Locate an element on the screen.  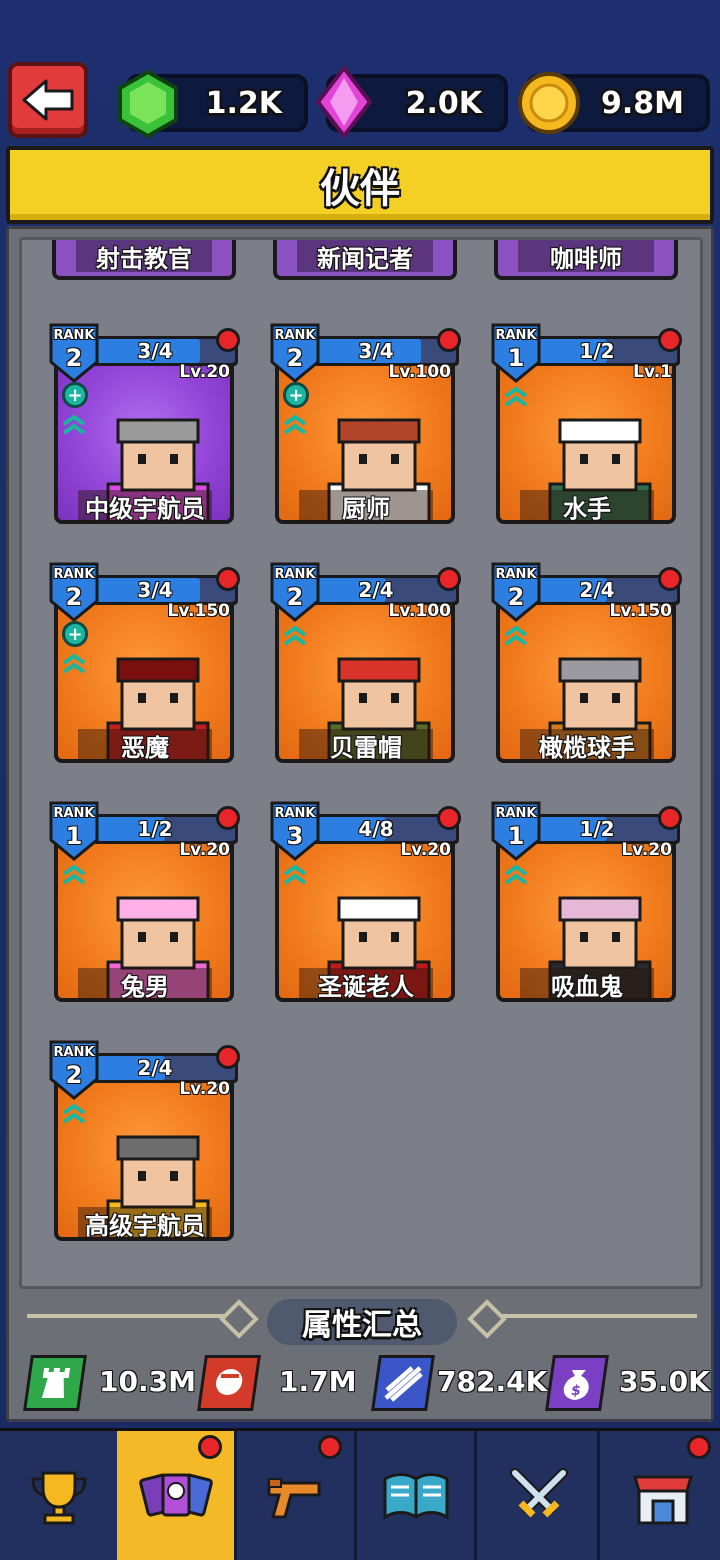
partner-name: 厨师 is located at coordinates (366, 506).